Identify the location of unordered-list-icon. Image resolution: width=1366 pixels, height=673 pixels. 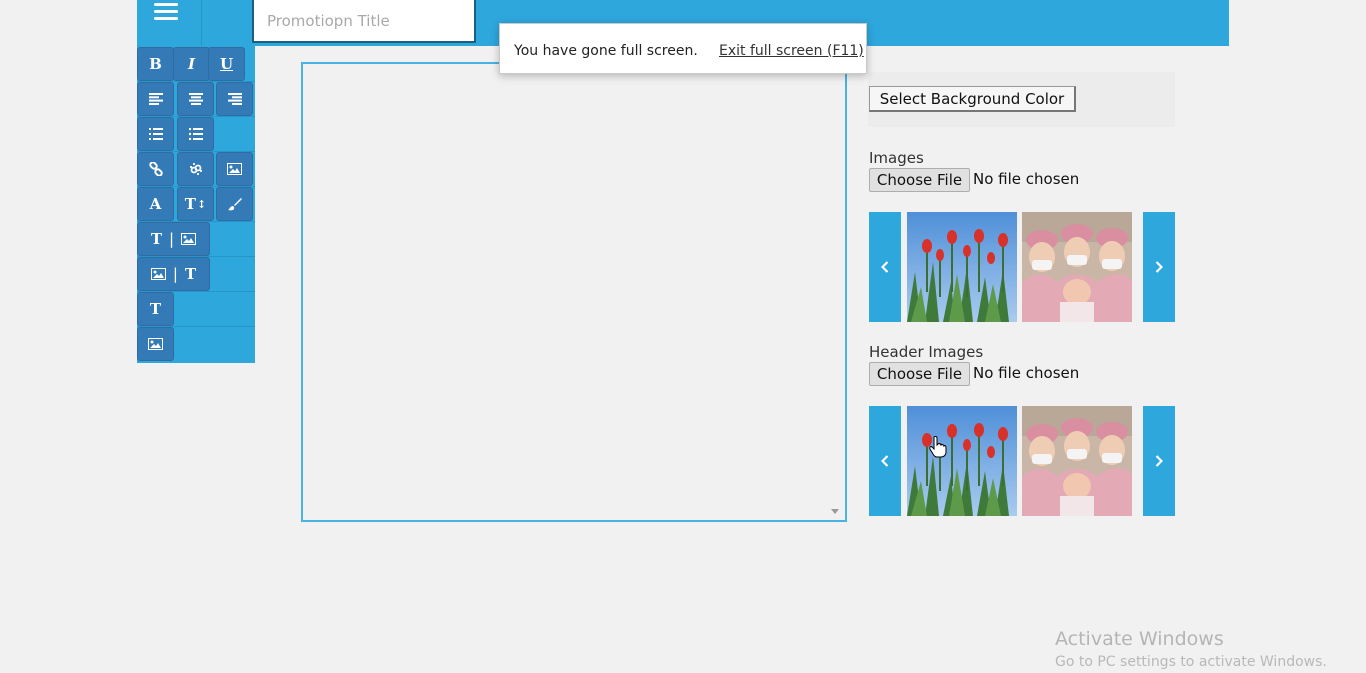
(195, 134).